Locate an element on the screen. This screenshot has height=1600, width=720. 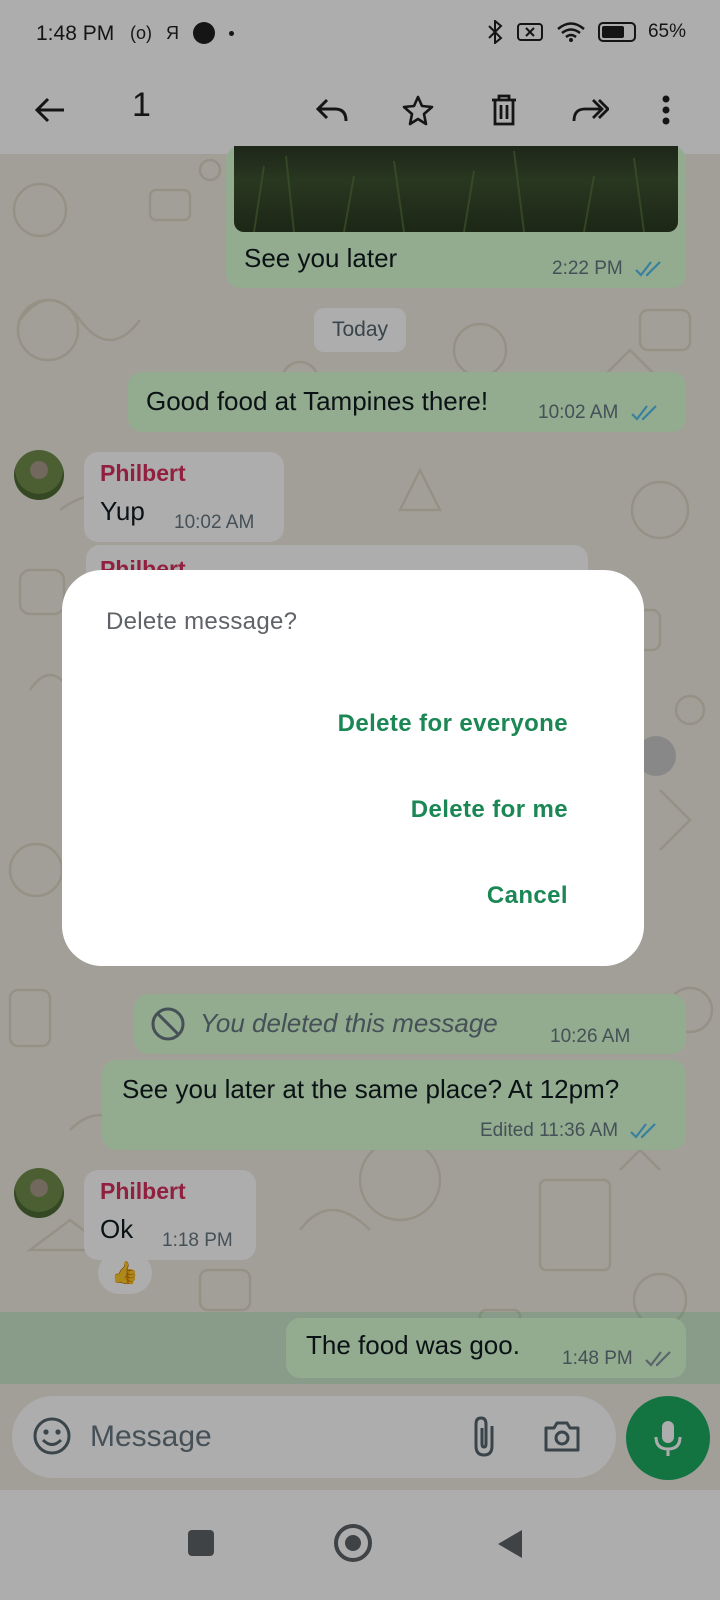
dialog-title: Delete message? is located at coordinates (202, 621).